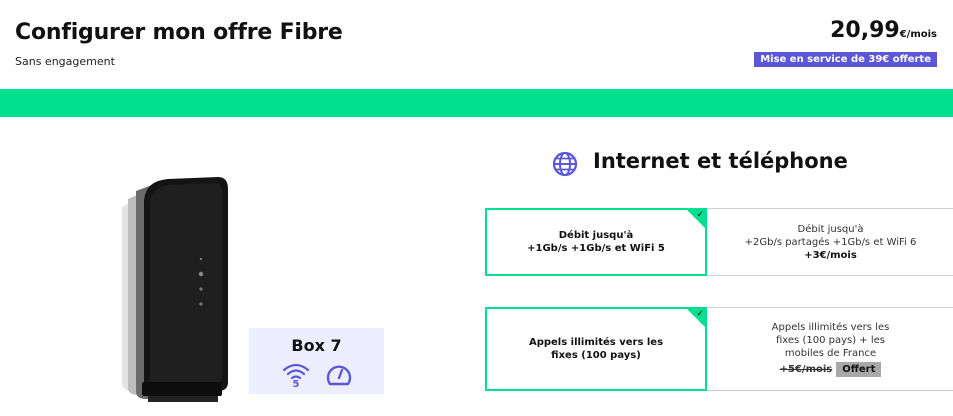  What do you see at coordinates (830, 353) in the screenshot?
I see `option-appels-upgrade-line3: mobiles de France` at bounding box center [830, 353].